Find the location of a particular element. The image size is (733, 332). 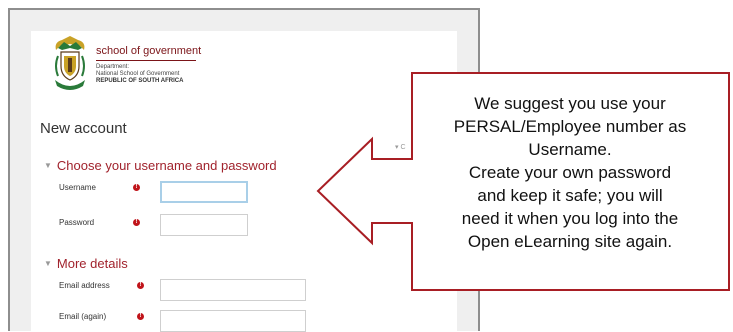

callout-line: PERSAL/Employee number as is located at coordinates (570, 126).